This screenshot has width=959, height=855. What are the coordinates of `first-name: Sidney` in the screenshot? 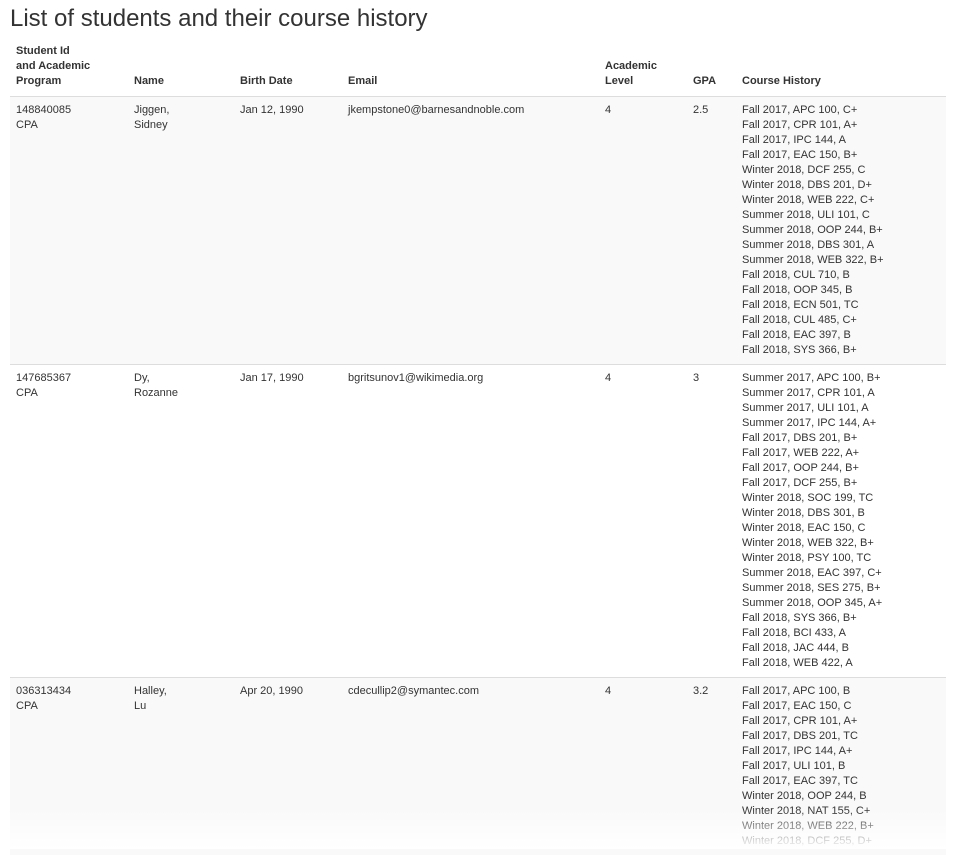 It's located at (181, 125).